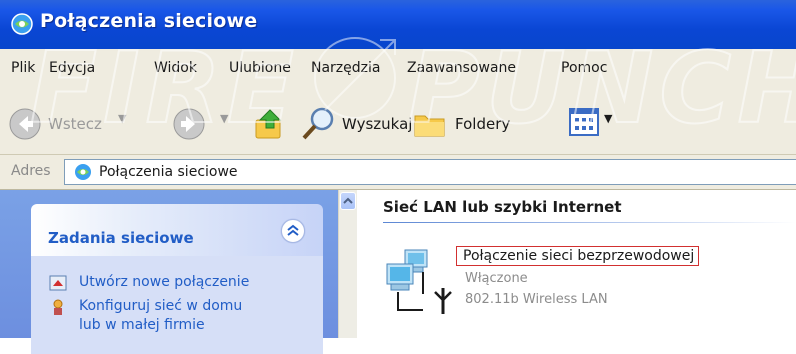  I want to click on search-button: Wyszukaj, so click(355, 124).